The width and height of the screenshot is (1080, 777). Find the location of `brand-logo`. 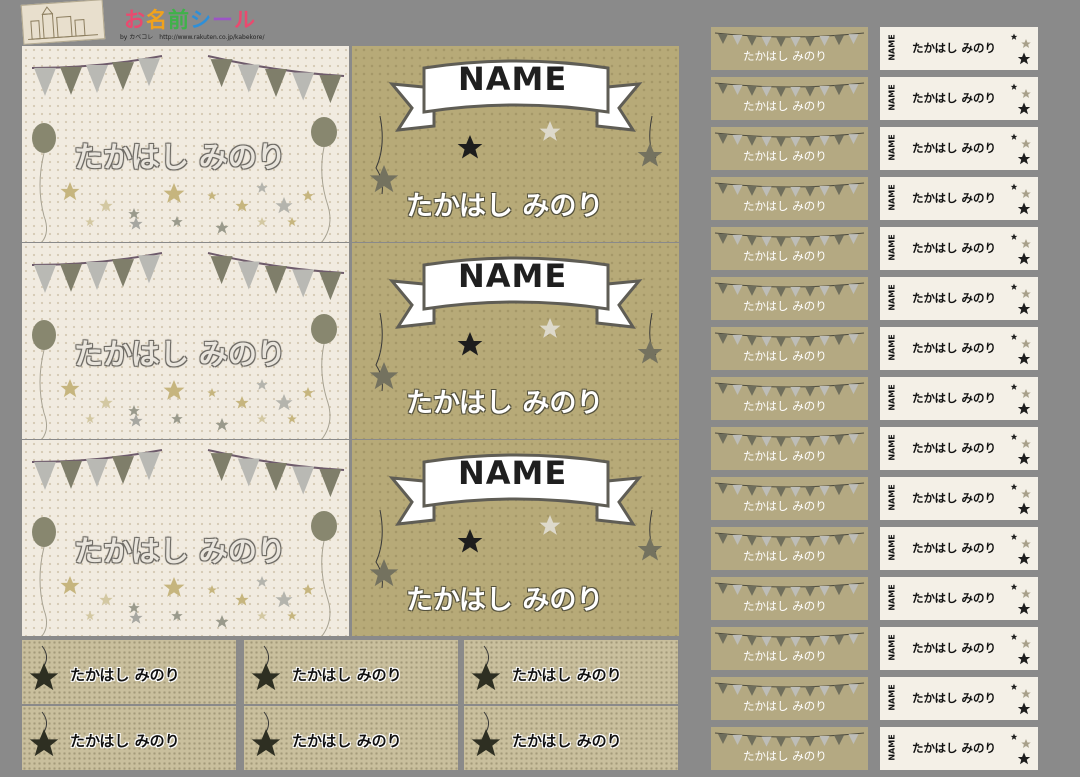

brand-logo is located at coordinates (63, 22).